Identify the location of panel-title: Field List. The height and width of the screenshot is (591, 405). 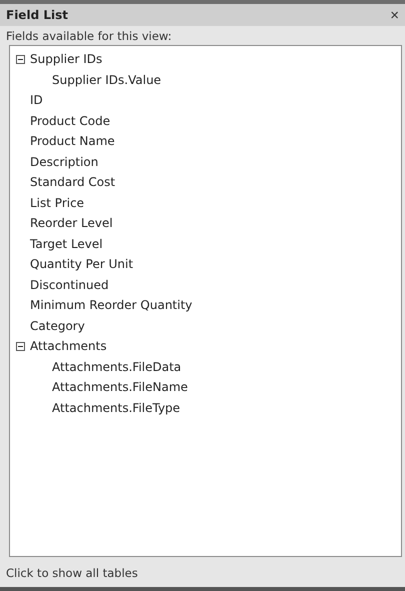
(37, 15).